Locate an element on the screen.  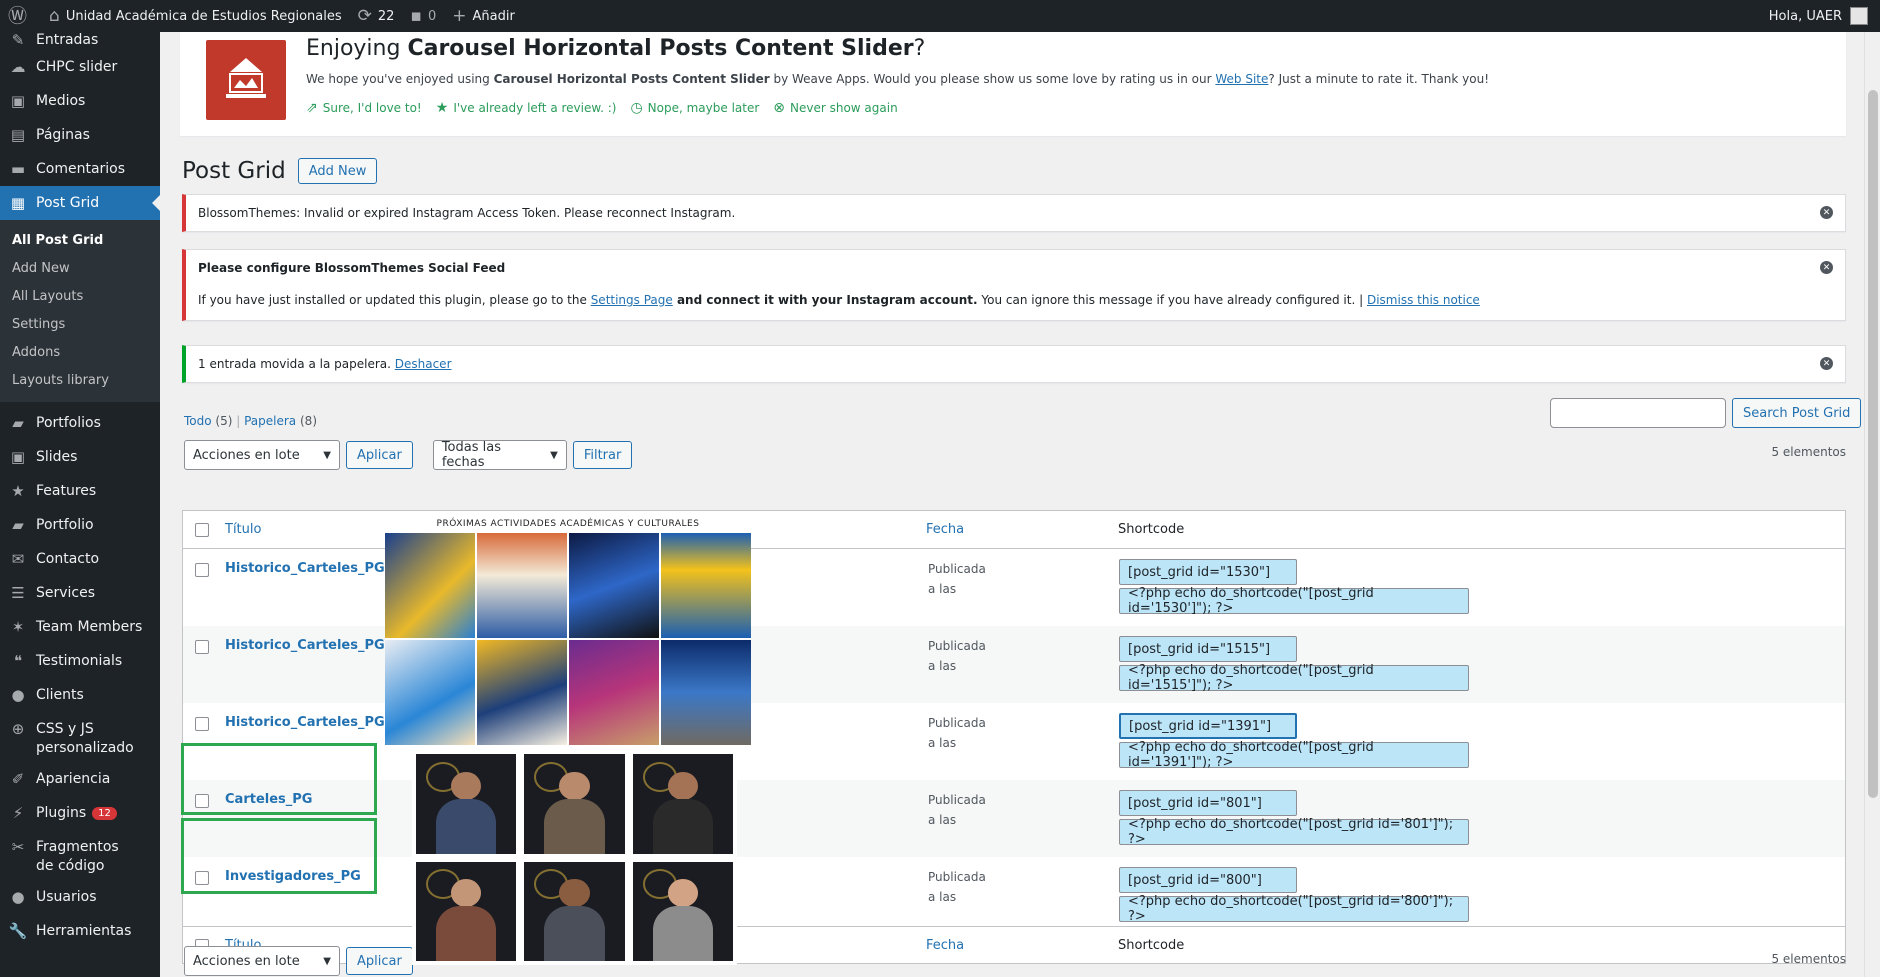
shortcode-input: [post_grid id="1391"] is located at coordinates (1208, 726).